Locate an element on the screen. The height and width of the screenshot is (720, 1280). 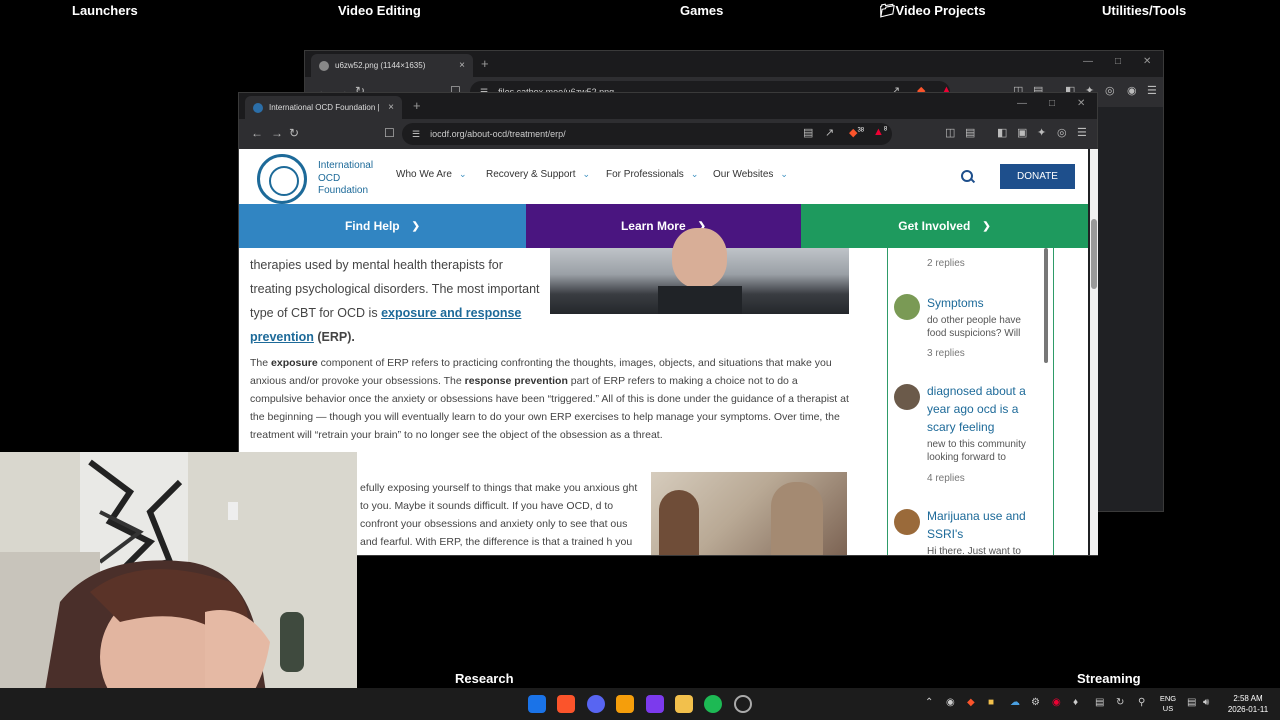
site-info-icon: ☰ is located at coordinates (416, 134).